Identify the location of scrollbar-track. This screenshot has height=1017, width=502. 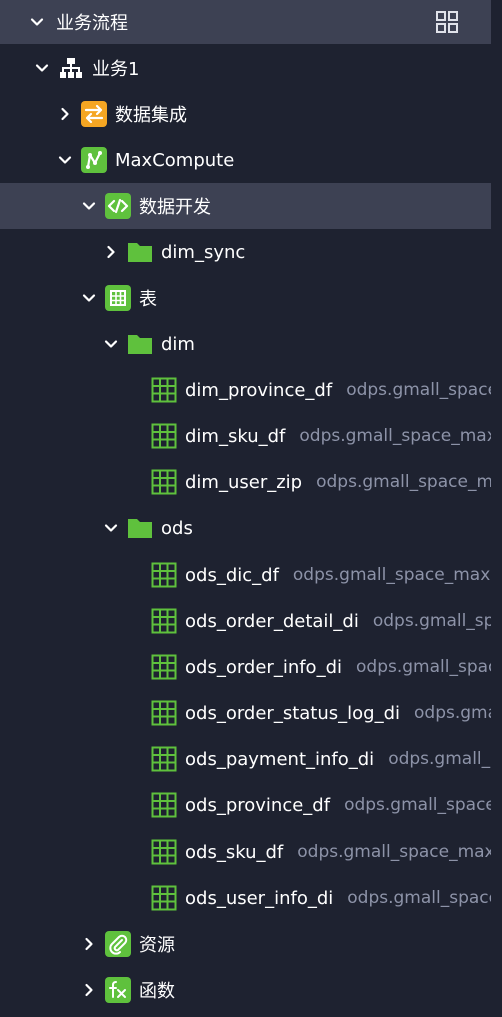
(496, 508).